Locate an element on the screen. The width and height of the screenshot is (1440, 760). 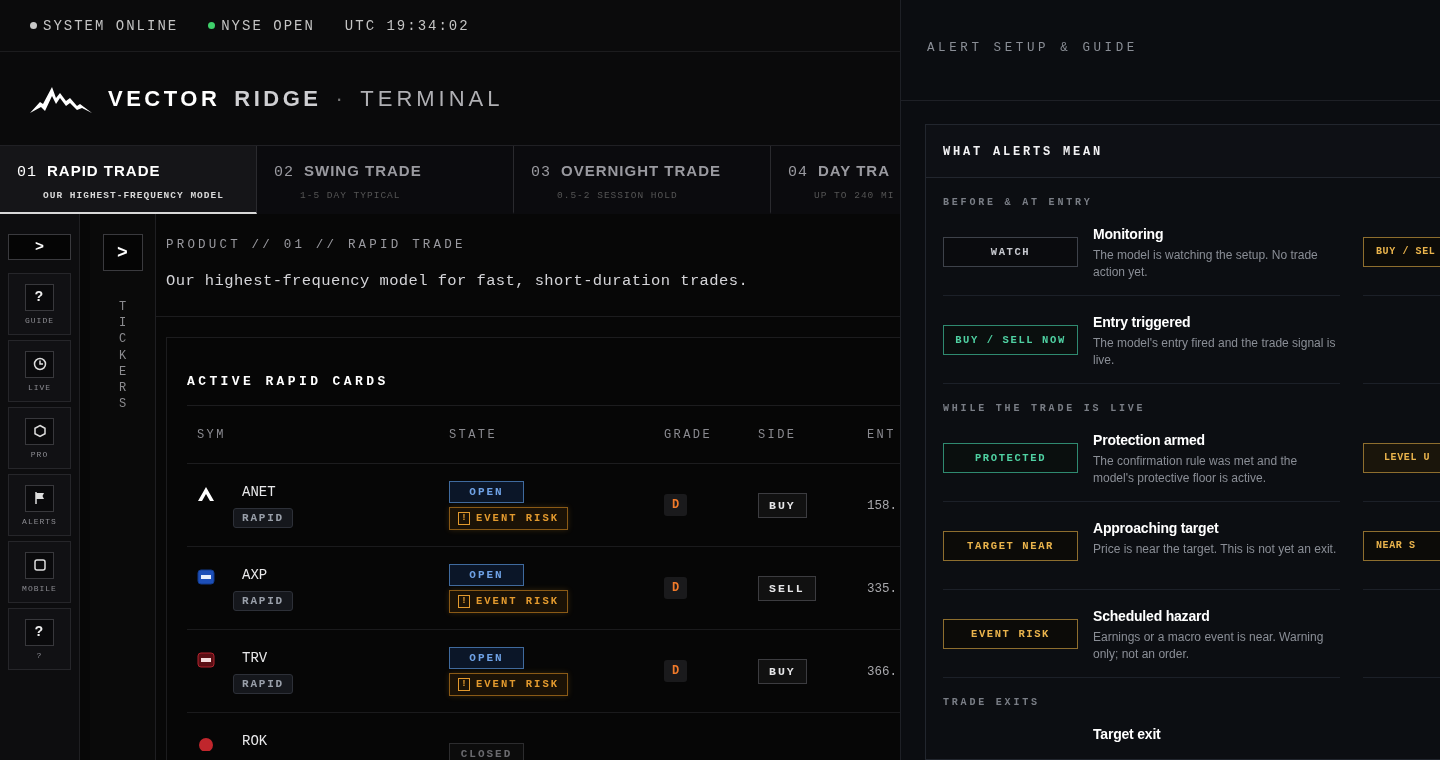
alert-title: Monitoring is located at coordinates (1129, 234).